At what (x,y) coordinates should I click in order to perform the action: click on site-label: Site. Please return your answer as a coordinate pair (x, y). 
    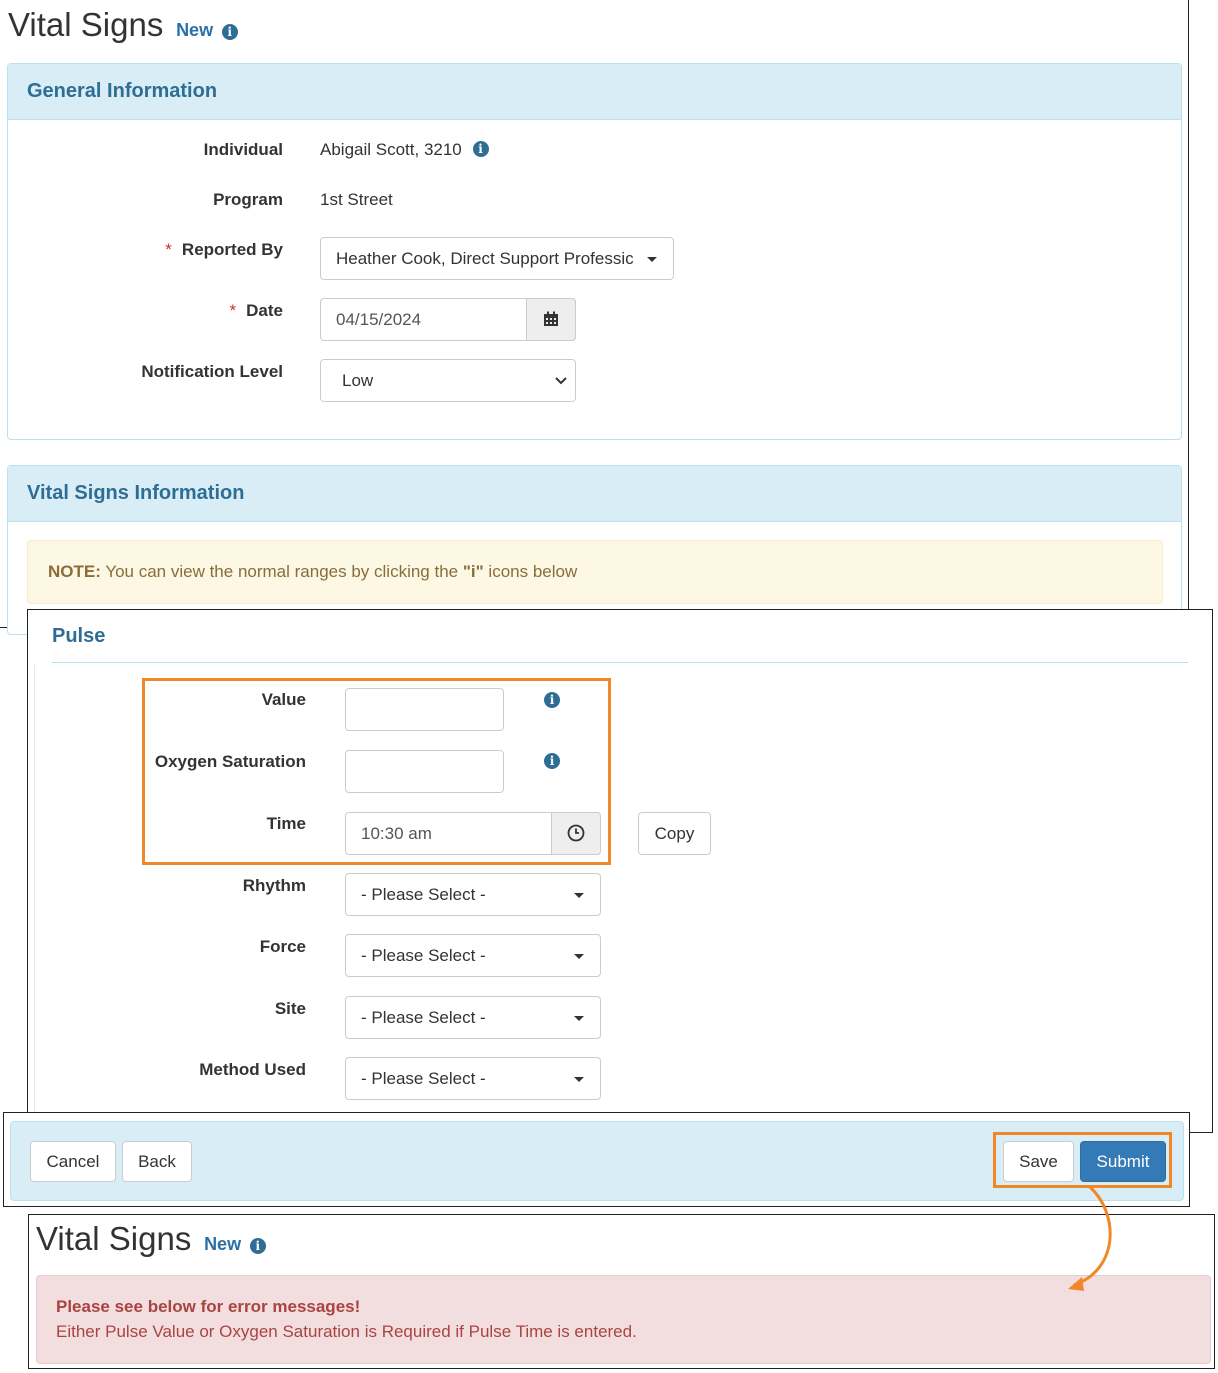
    Looking at the image, I should click on (290, 1008).